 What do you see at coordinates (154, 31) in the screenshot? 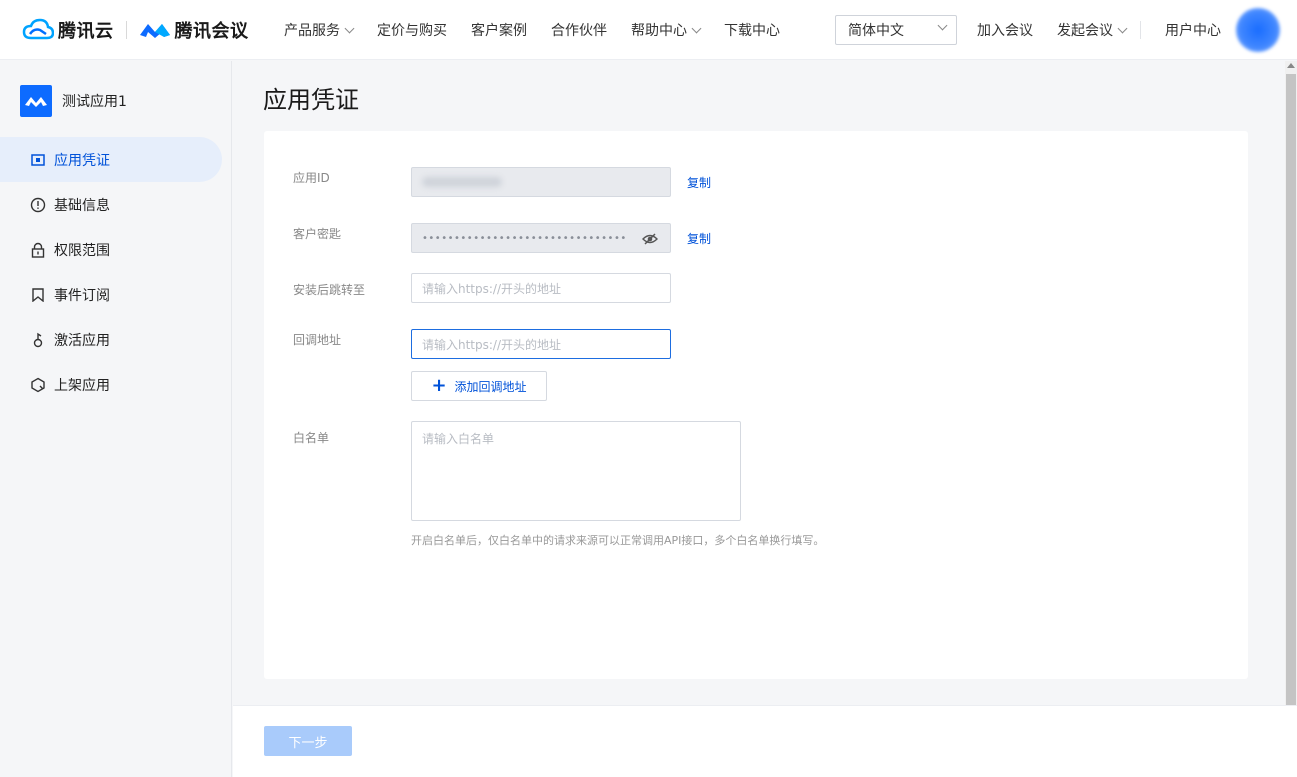
I see `tencent-meeting-logo-icon` at bounding box center [154, 31].